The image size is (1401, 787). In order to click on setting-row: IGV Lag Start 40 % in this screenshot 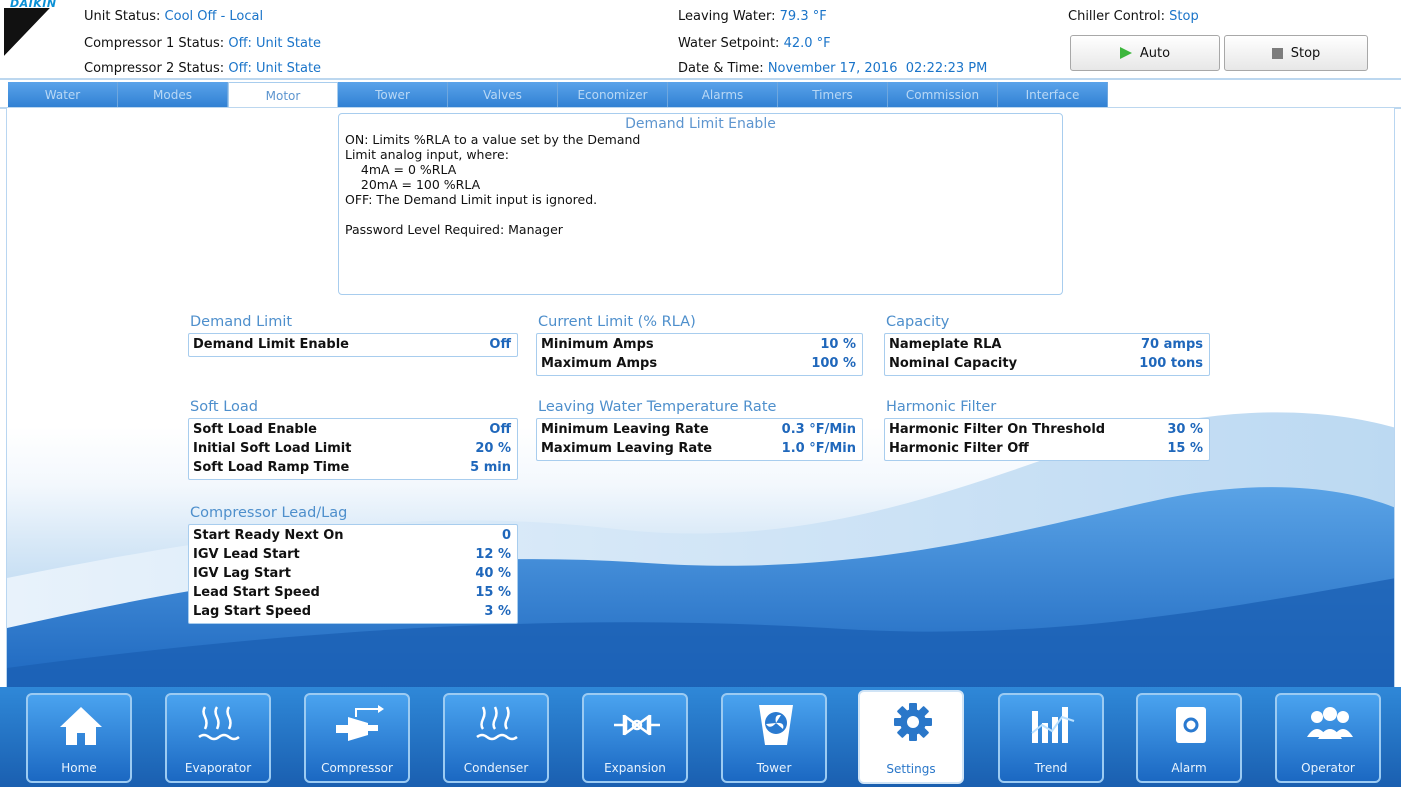, I will do `click(352, 573)`.